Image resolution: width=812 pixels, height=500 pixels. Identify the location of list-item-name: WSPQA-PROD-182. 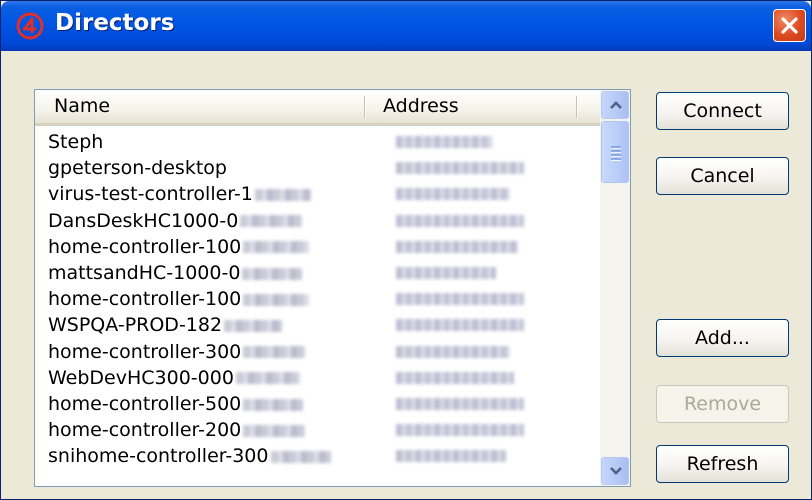
(207, 325).